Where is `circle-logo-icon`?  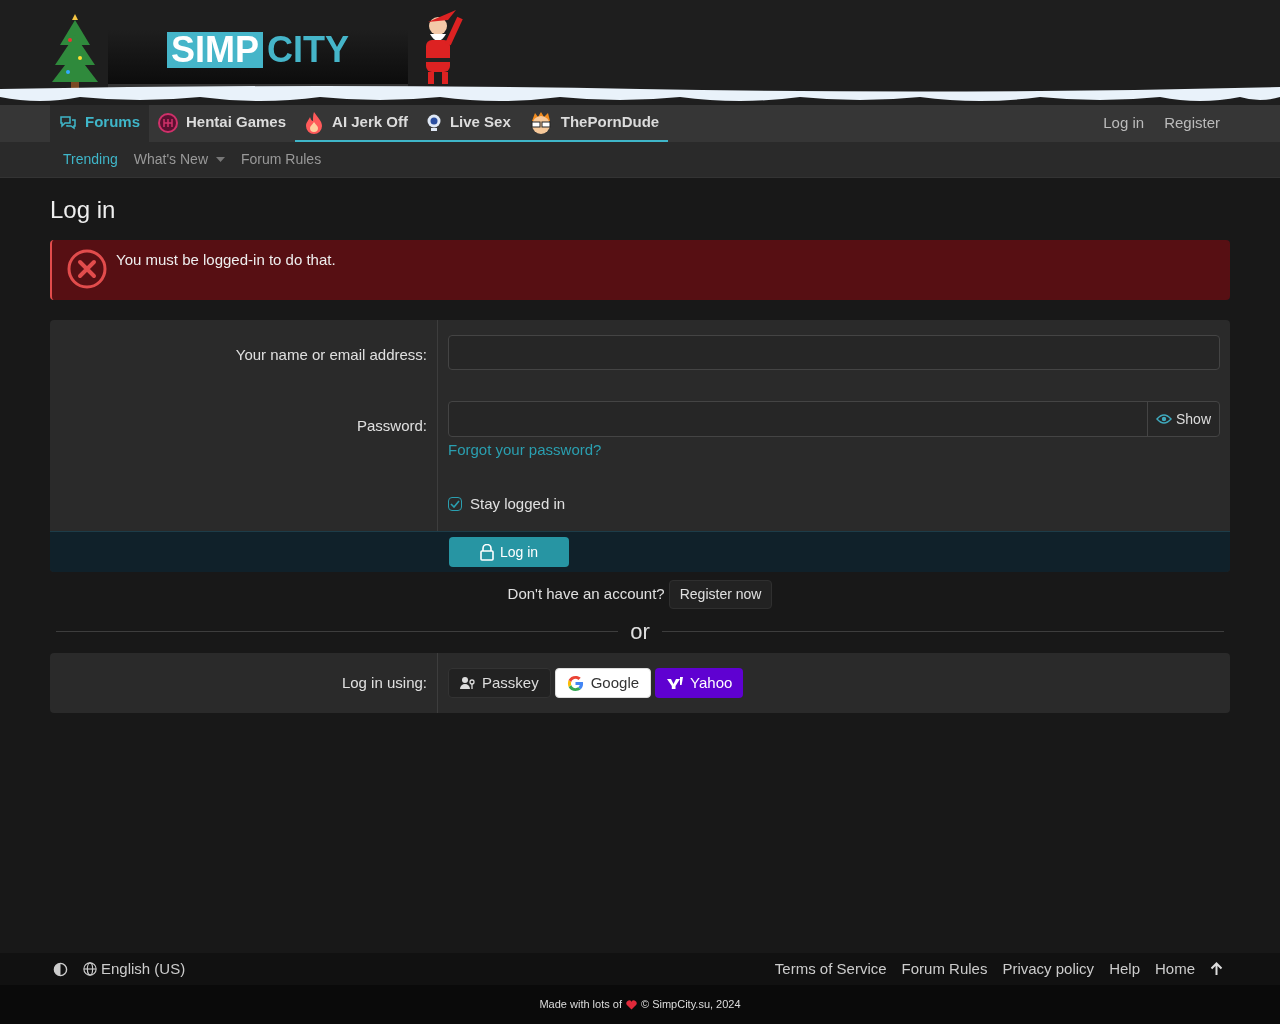 circle-logo-icon is located at coordinates (168, 122).